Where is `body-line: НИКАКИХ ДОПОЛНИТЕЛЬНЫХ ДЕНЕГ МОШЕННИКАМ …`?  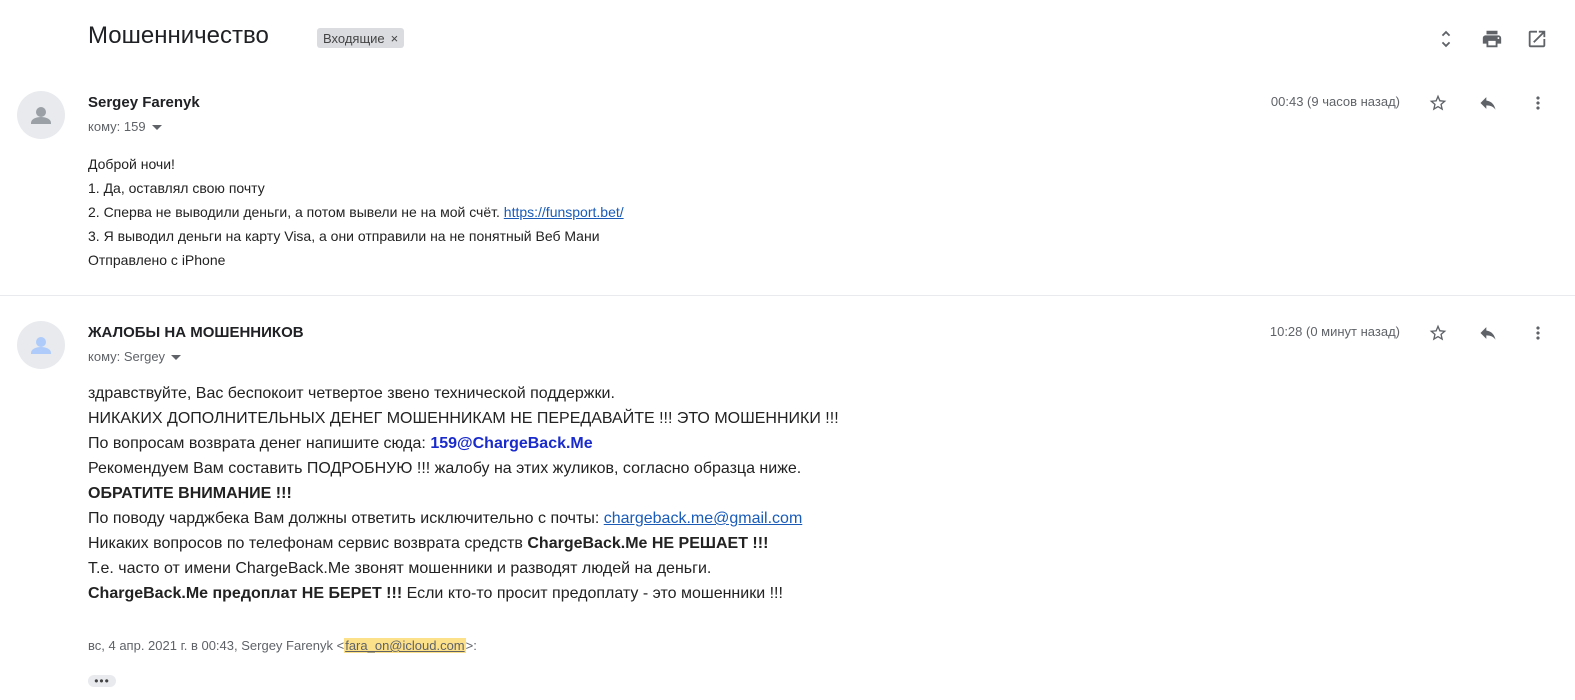
body-line: НИКАКИХ ДОПОЛНИТЕЛЬНЫХ ДЕНЕГ МОШЕННИКАМ … is located at coordinates (463, 418).